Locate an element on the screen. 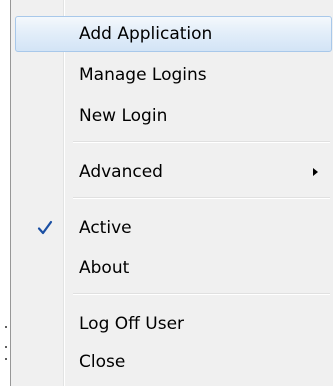 This screenshot has height=386, width=333. menu-item-new-login: New Login is located at coordinates (173, 116).